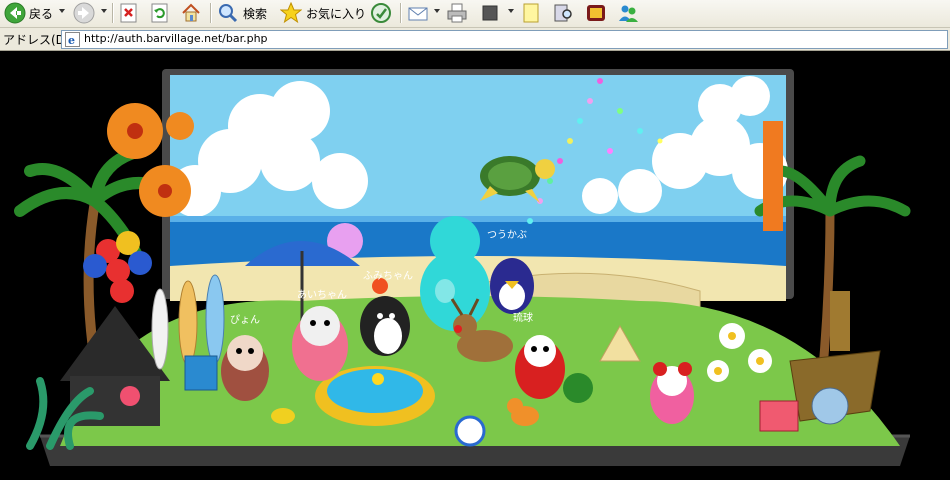  What do you see at coordinates (437, 11) in the screenshot?
I see `mail-dropdown-icon` at bounding box center [437, 11].